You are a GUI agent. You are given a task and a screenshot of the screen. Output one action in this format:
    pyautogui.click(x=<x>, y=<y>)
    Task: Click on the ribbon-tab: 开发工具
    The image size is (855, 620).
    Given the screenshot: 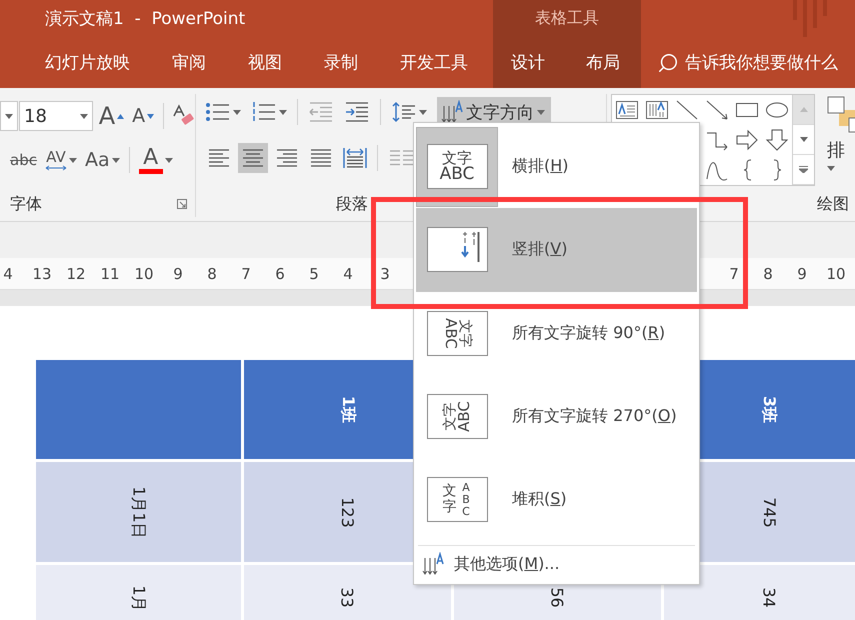 What is the action you would take?
    pyautogui.click(x=434, y=62)
    